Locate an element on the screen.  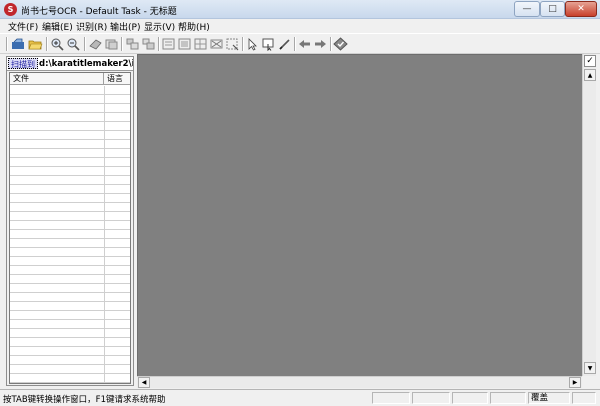
forward-arrow-icon is located at coordinates (320, 44).